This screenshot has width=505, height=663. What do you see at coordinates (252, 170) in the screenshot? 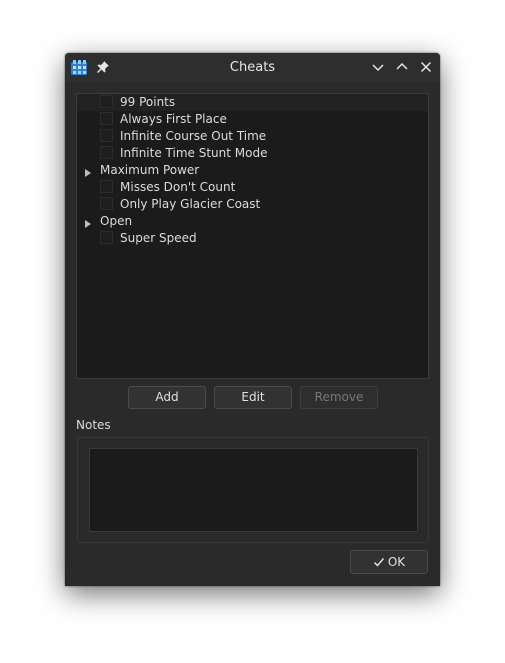
I see `group-item: Maximum Power` at bounding box center [252, 170].